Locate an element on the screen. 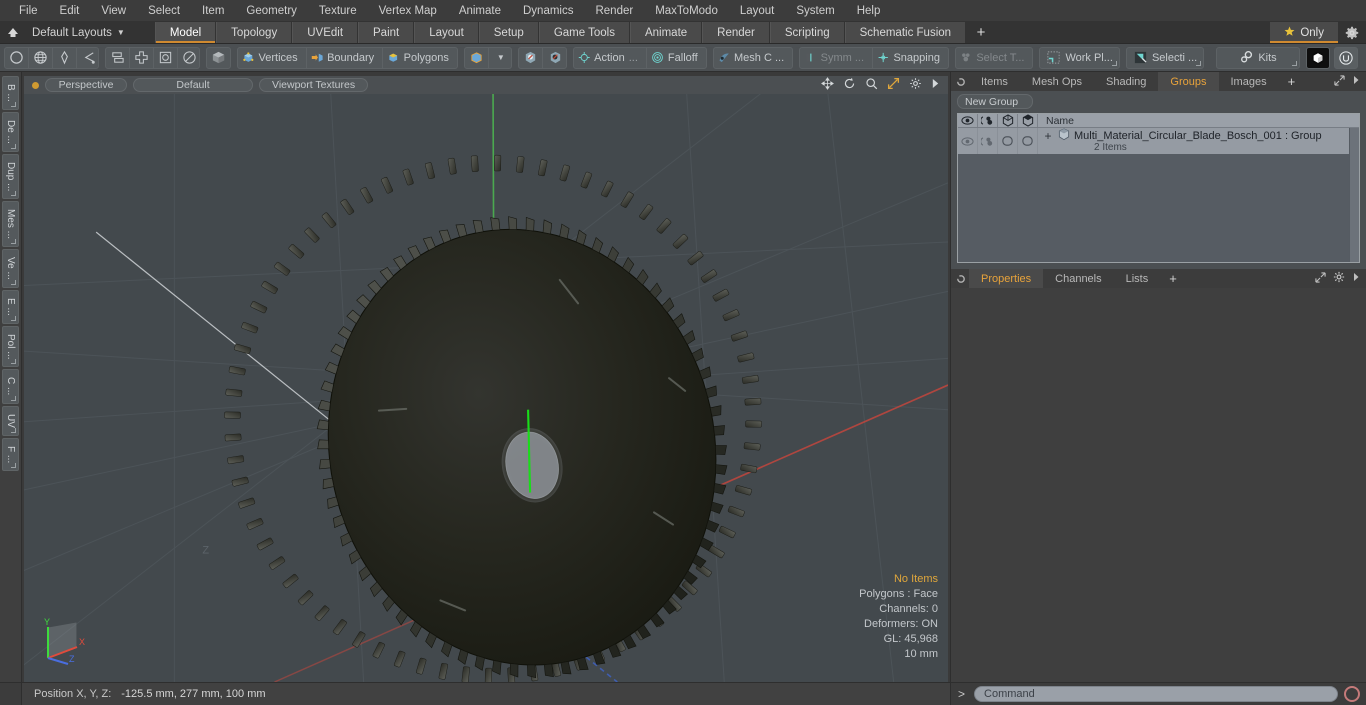 The height and width of the screenshot is (705, 1366). rotate-view-icon is located at coordinates (849, 85).